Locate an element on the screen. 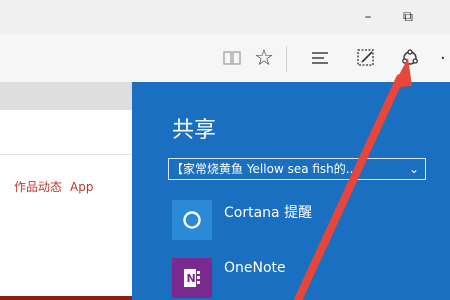  more-icon: · is located at coordinates (445, 58).